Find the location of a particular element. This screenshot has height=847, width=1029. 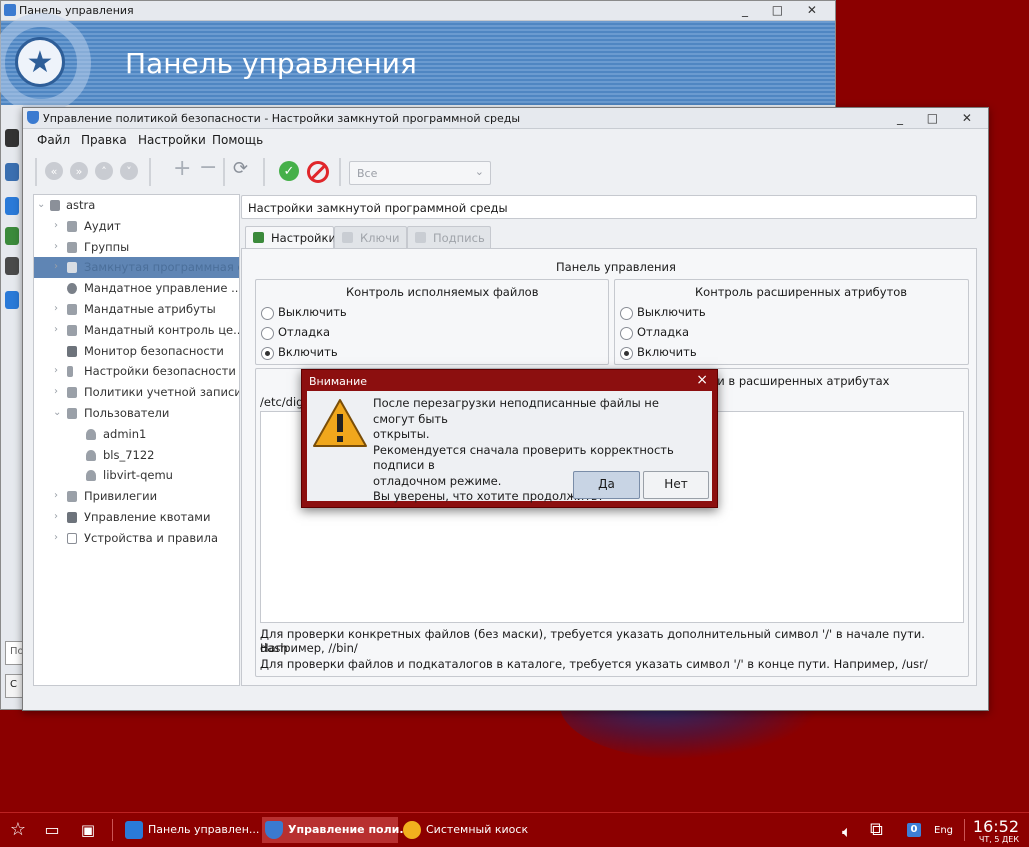

tree-item: › Управление квотами is located at coordinates (136, 517).